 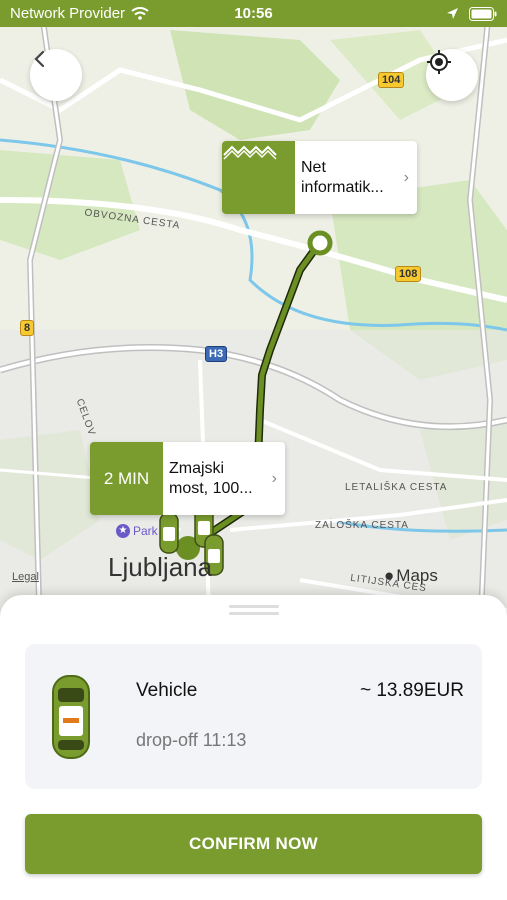 What do you see at coordinates (160, 567) in the screenshot?
I see `city-label: Ljubljana` at bounding box center [160, 567].